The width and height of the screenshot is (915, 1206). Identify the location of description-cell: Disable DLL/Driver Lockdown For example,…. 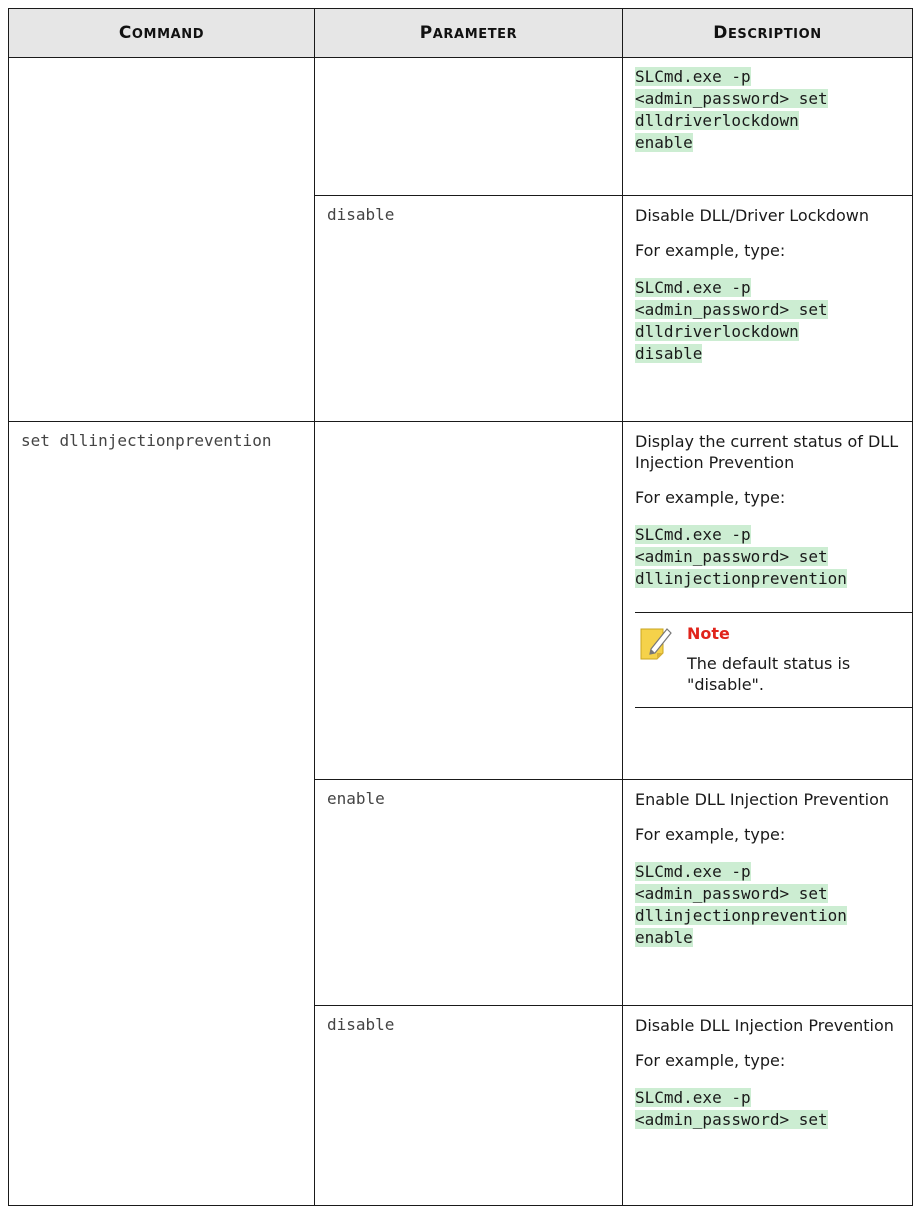
(767, 308).